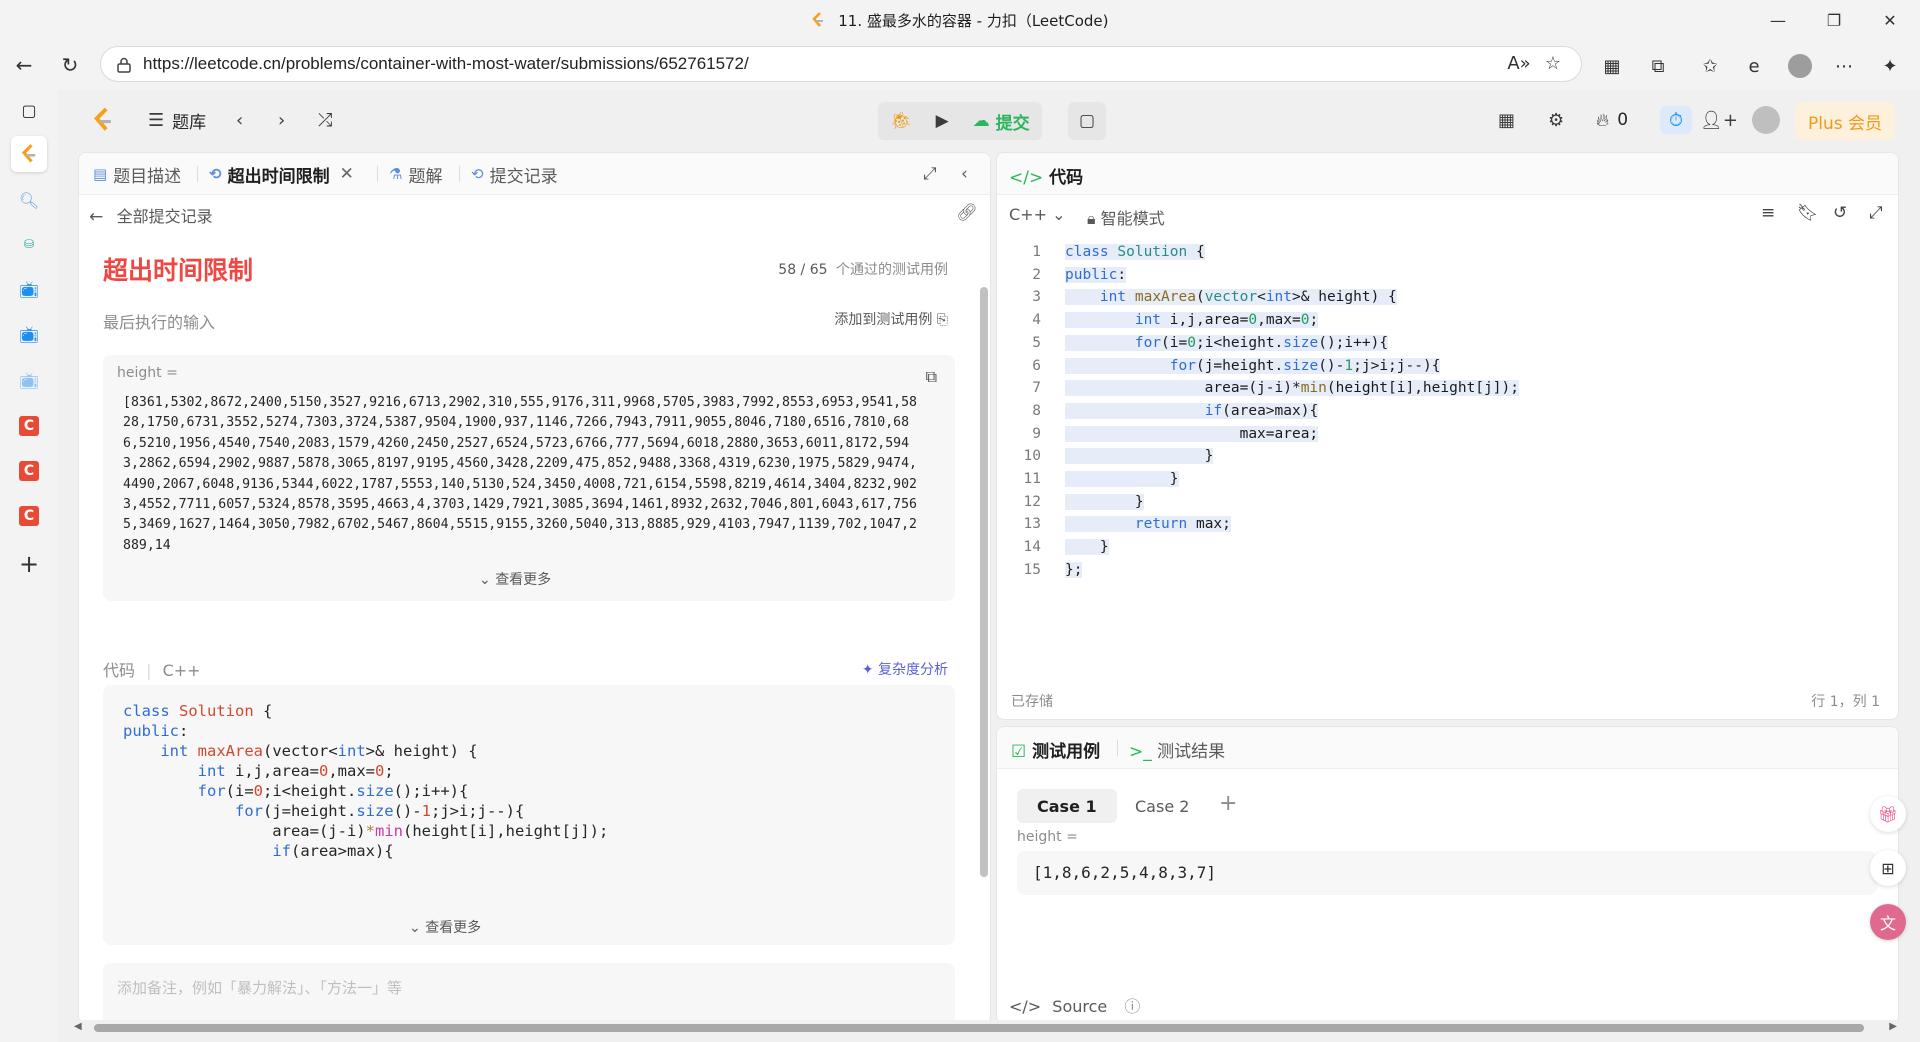  Describe the element at coordinates (29, 200) in the screenshot. I see `search-tab-icon: 🔍︎` at that location.